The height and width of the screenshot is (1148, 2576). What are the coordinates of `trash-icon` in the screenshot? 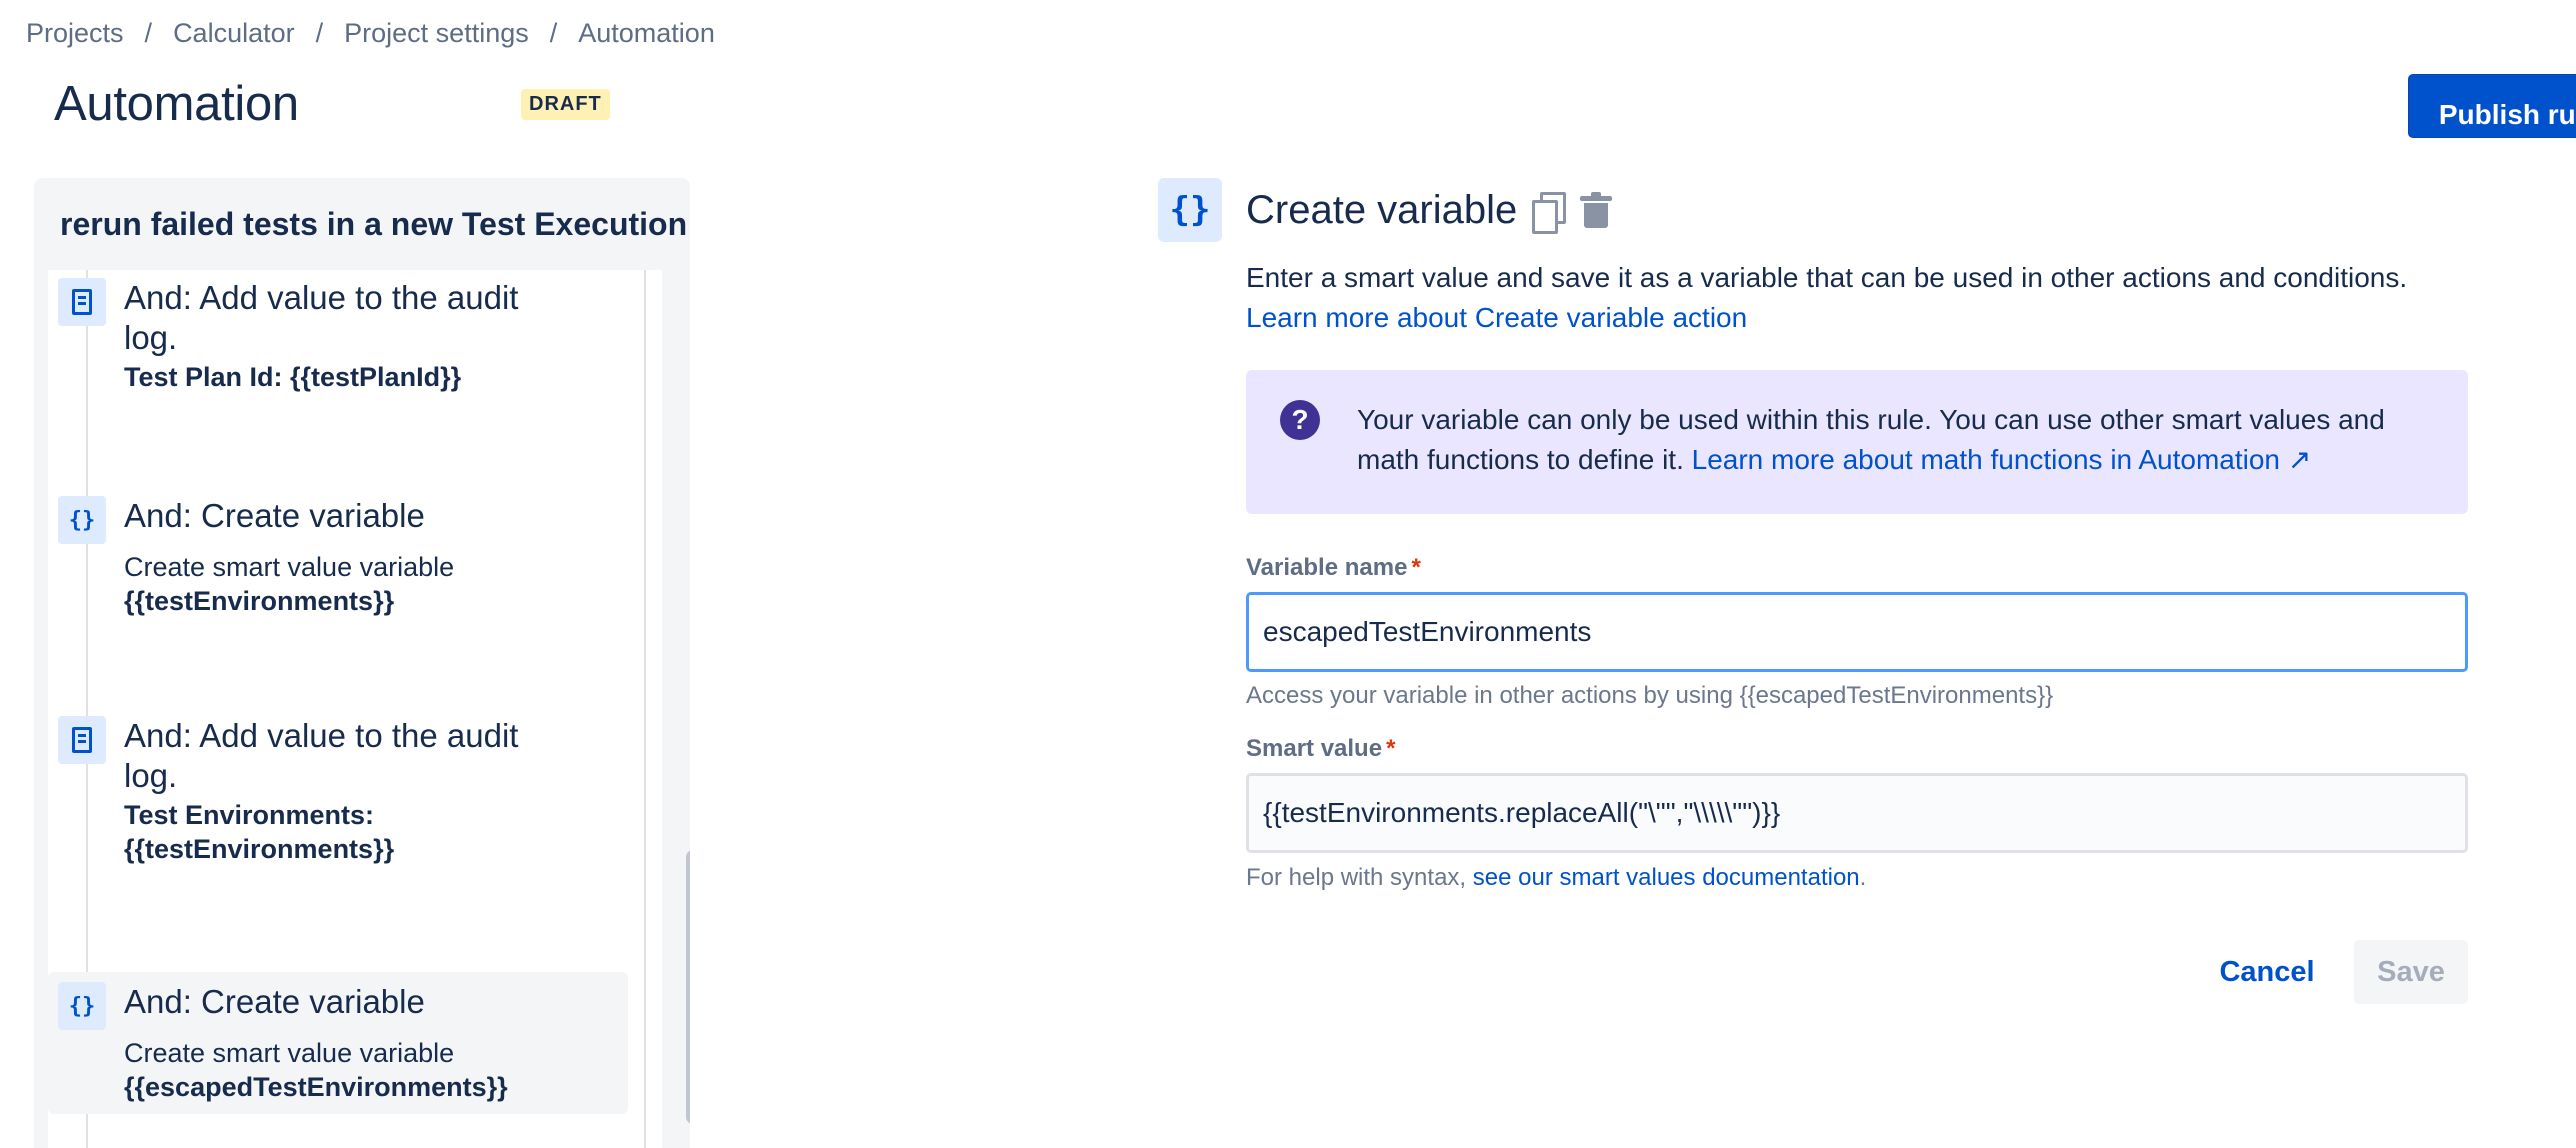 It's located at (1596, 210).